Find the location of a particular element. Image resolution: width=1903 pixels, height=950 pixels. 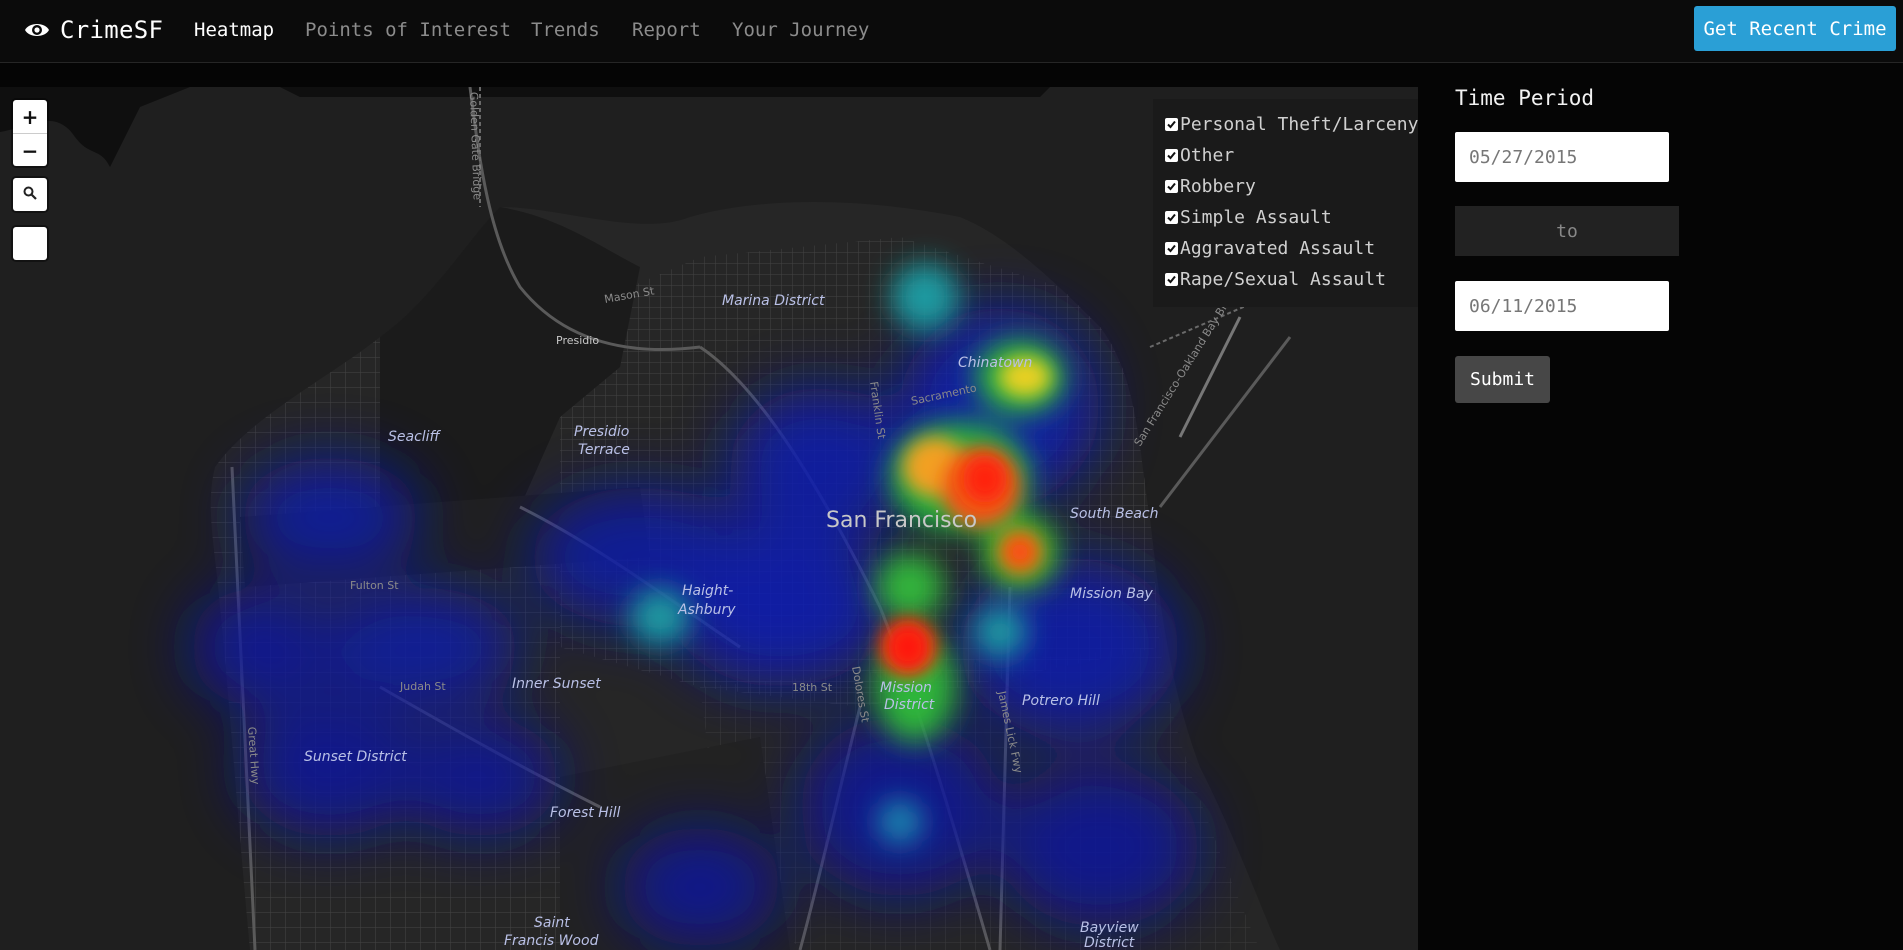

filter-robbery: Robbery is located at coordinates (1285, 186).